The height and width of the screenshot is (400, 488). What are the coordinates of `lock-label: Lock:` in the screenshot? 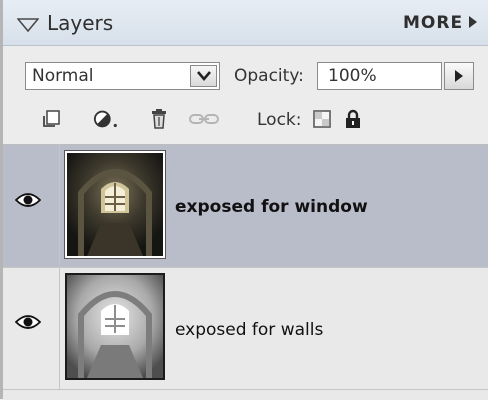 It's located at (279, 120).